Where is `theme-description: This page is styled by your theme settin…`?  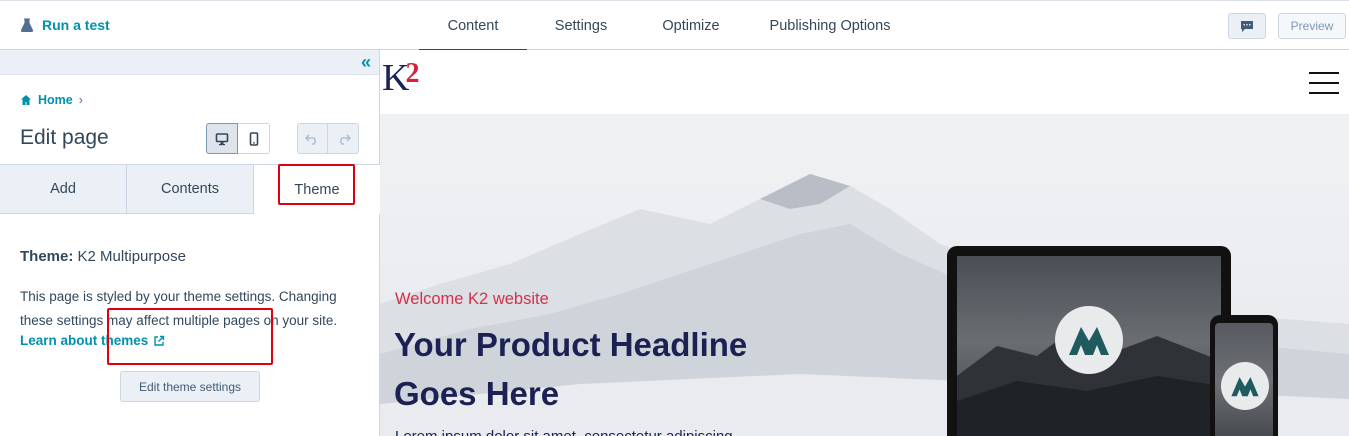
theme-description: This page is styled by your theme settin… is located at coordinates (179, 308).